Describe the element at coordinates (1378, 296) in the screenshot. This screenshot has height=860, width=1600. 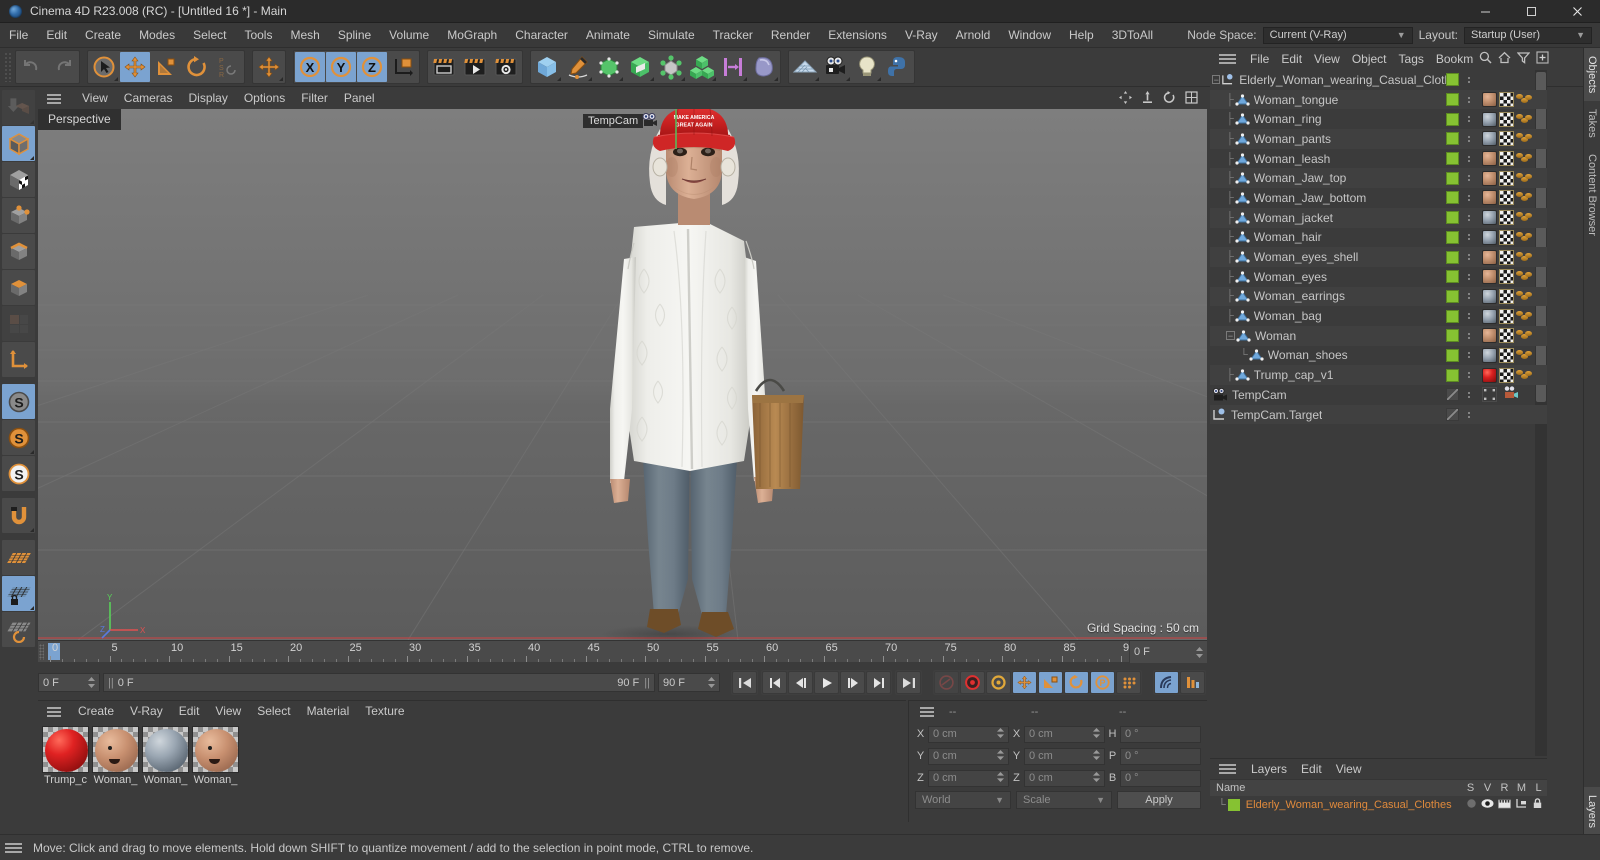
I see `object-row: ├ Woman_earrings` at that location.